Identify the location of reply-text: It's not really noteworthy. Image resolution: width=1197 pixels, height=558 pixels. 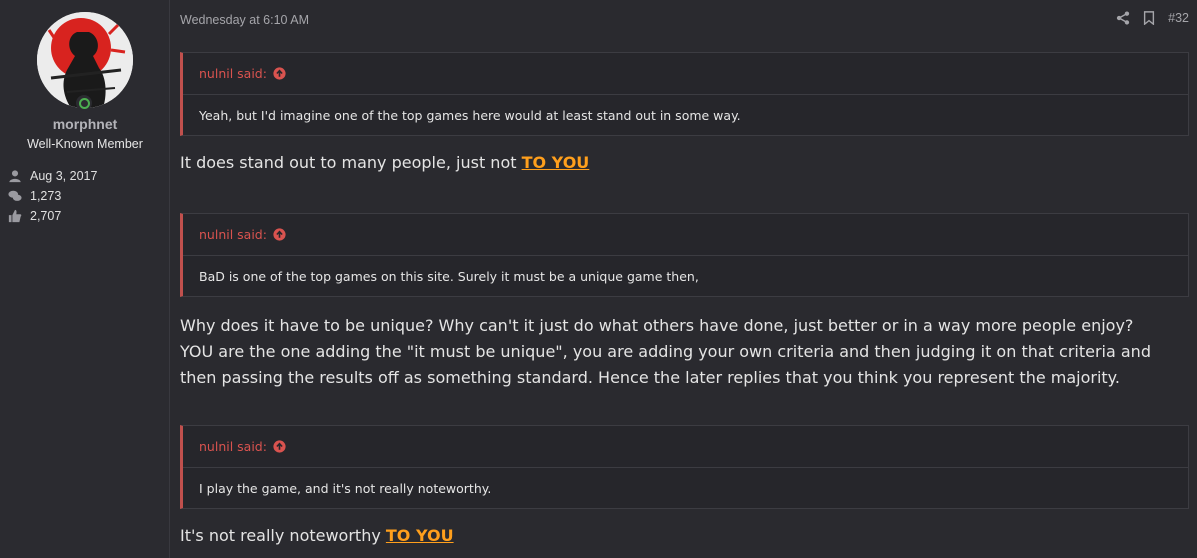
(283, 535).